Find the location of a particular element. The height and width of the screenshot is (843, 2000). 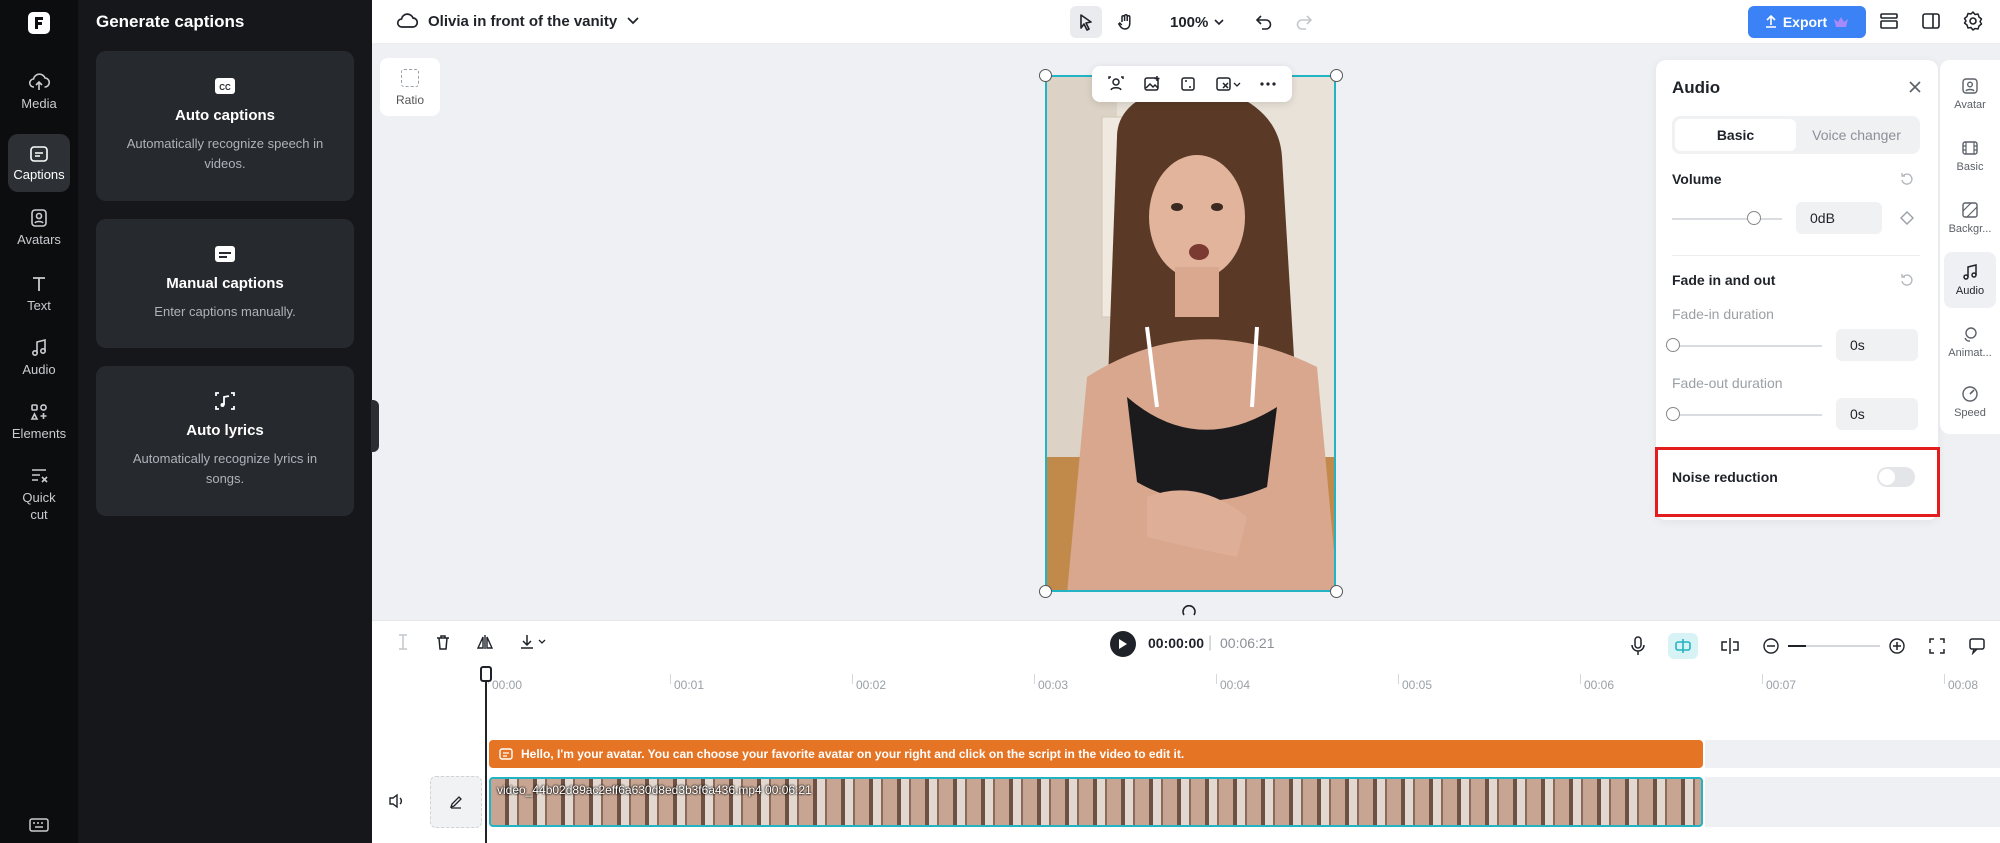

mask-icon is located at coordinates (1228, 84).